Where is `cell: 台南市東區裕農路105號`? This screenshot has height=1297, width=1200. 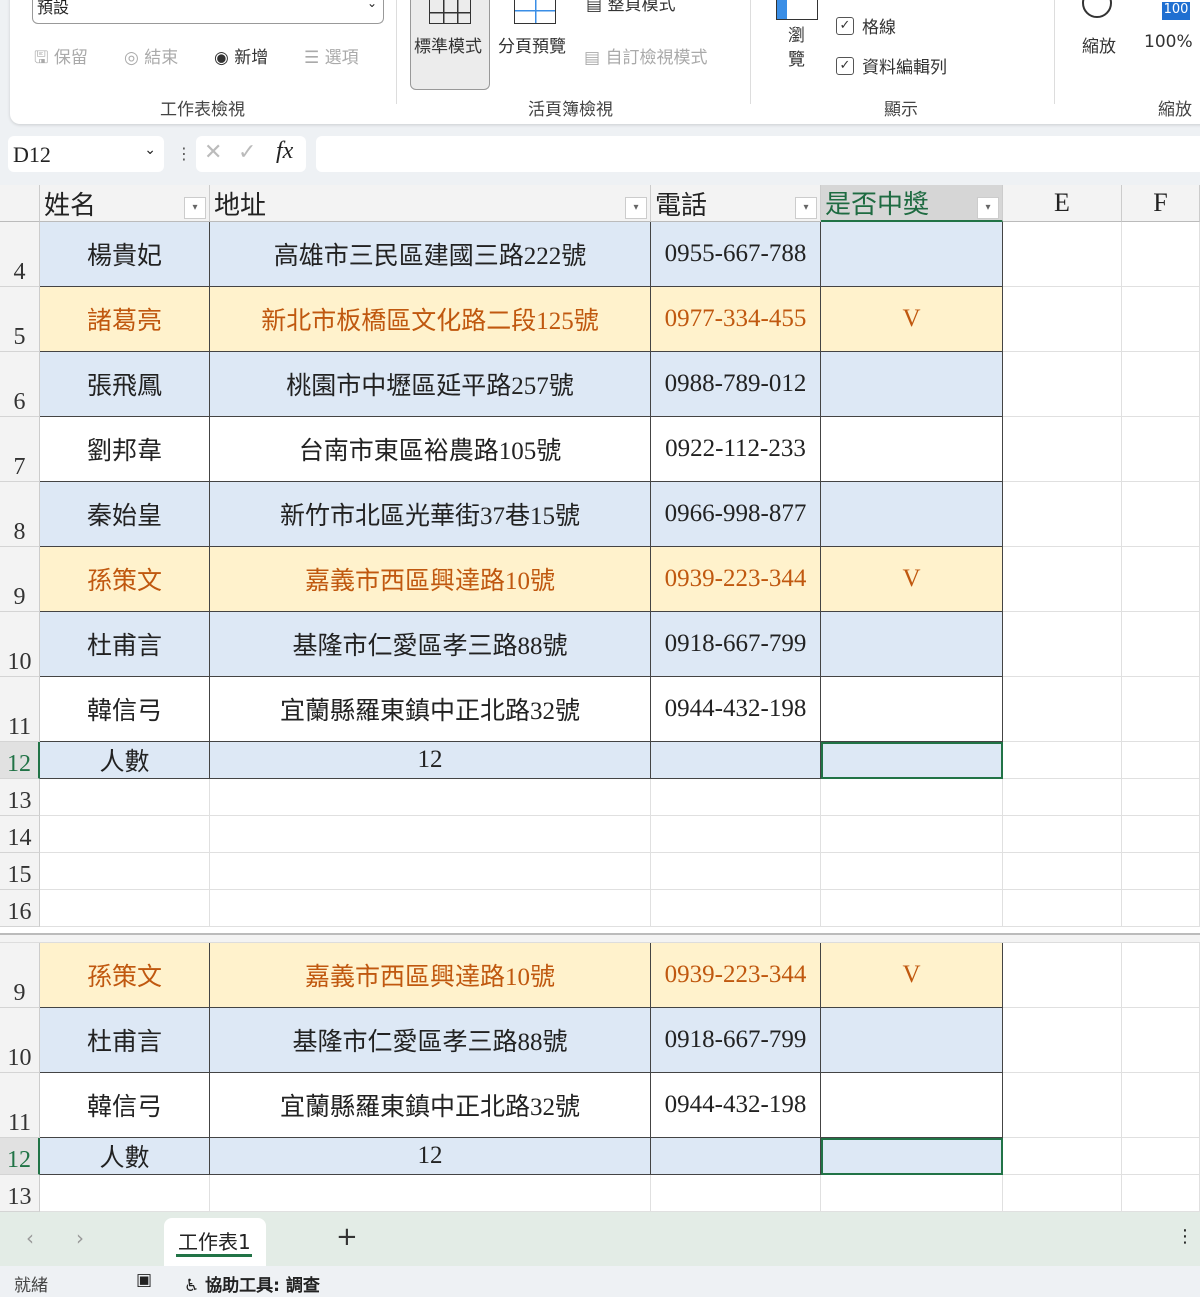 cell: 台南市東區裕農路105號 is located at coordinates (430, 449).